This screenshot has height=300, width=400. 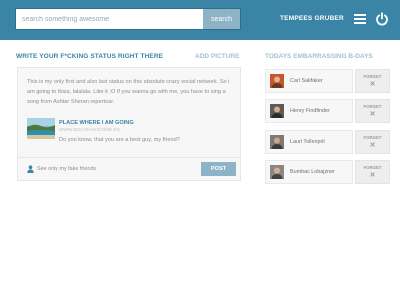 I want to click on birthday-row: Carl Sakfaker FORGET ✕, so click(x=327, y=81).